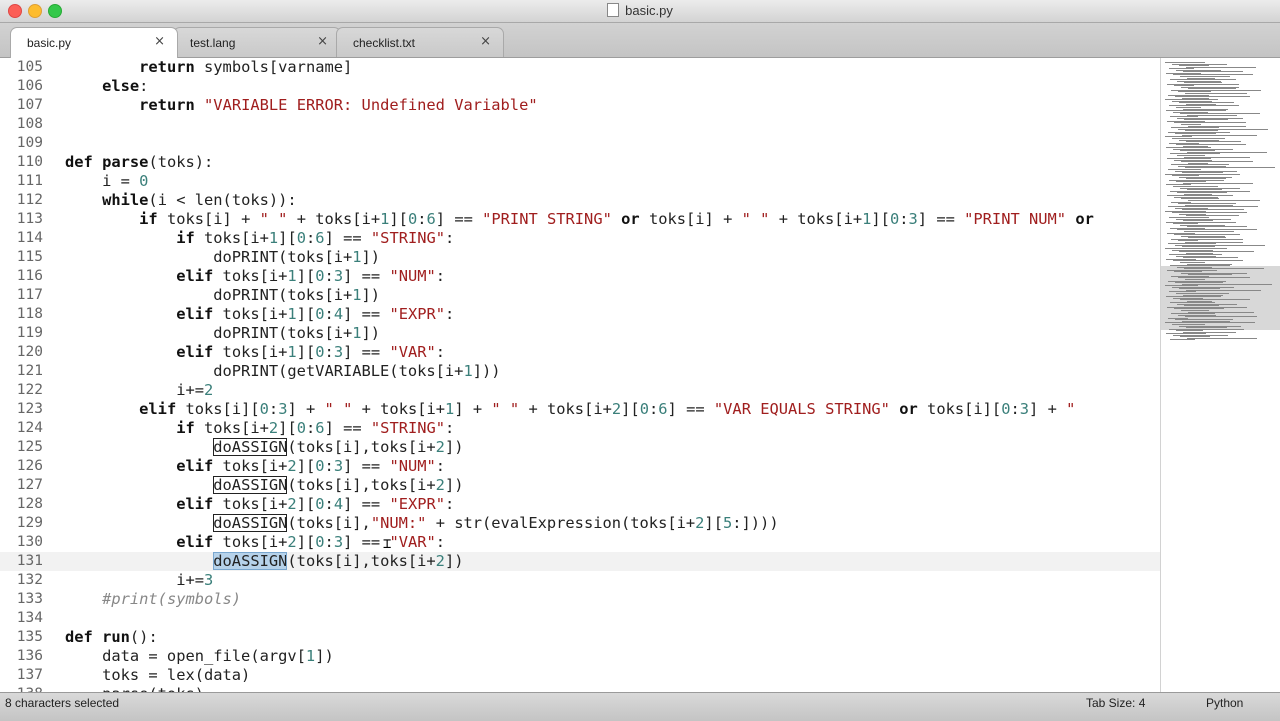 The height and width of the screenshot is (721, 1280). Describe the element at coordinates (29, 485) in the screenshot. I see `line-number: 127` at that location.